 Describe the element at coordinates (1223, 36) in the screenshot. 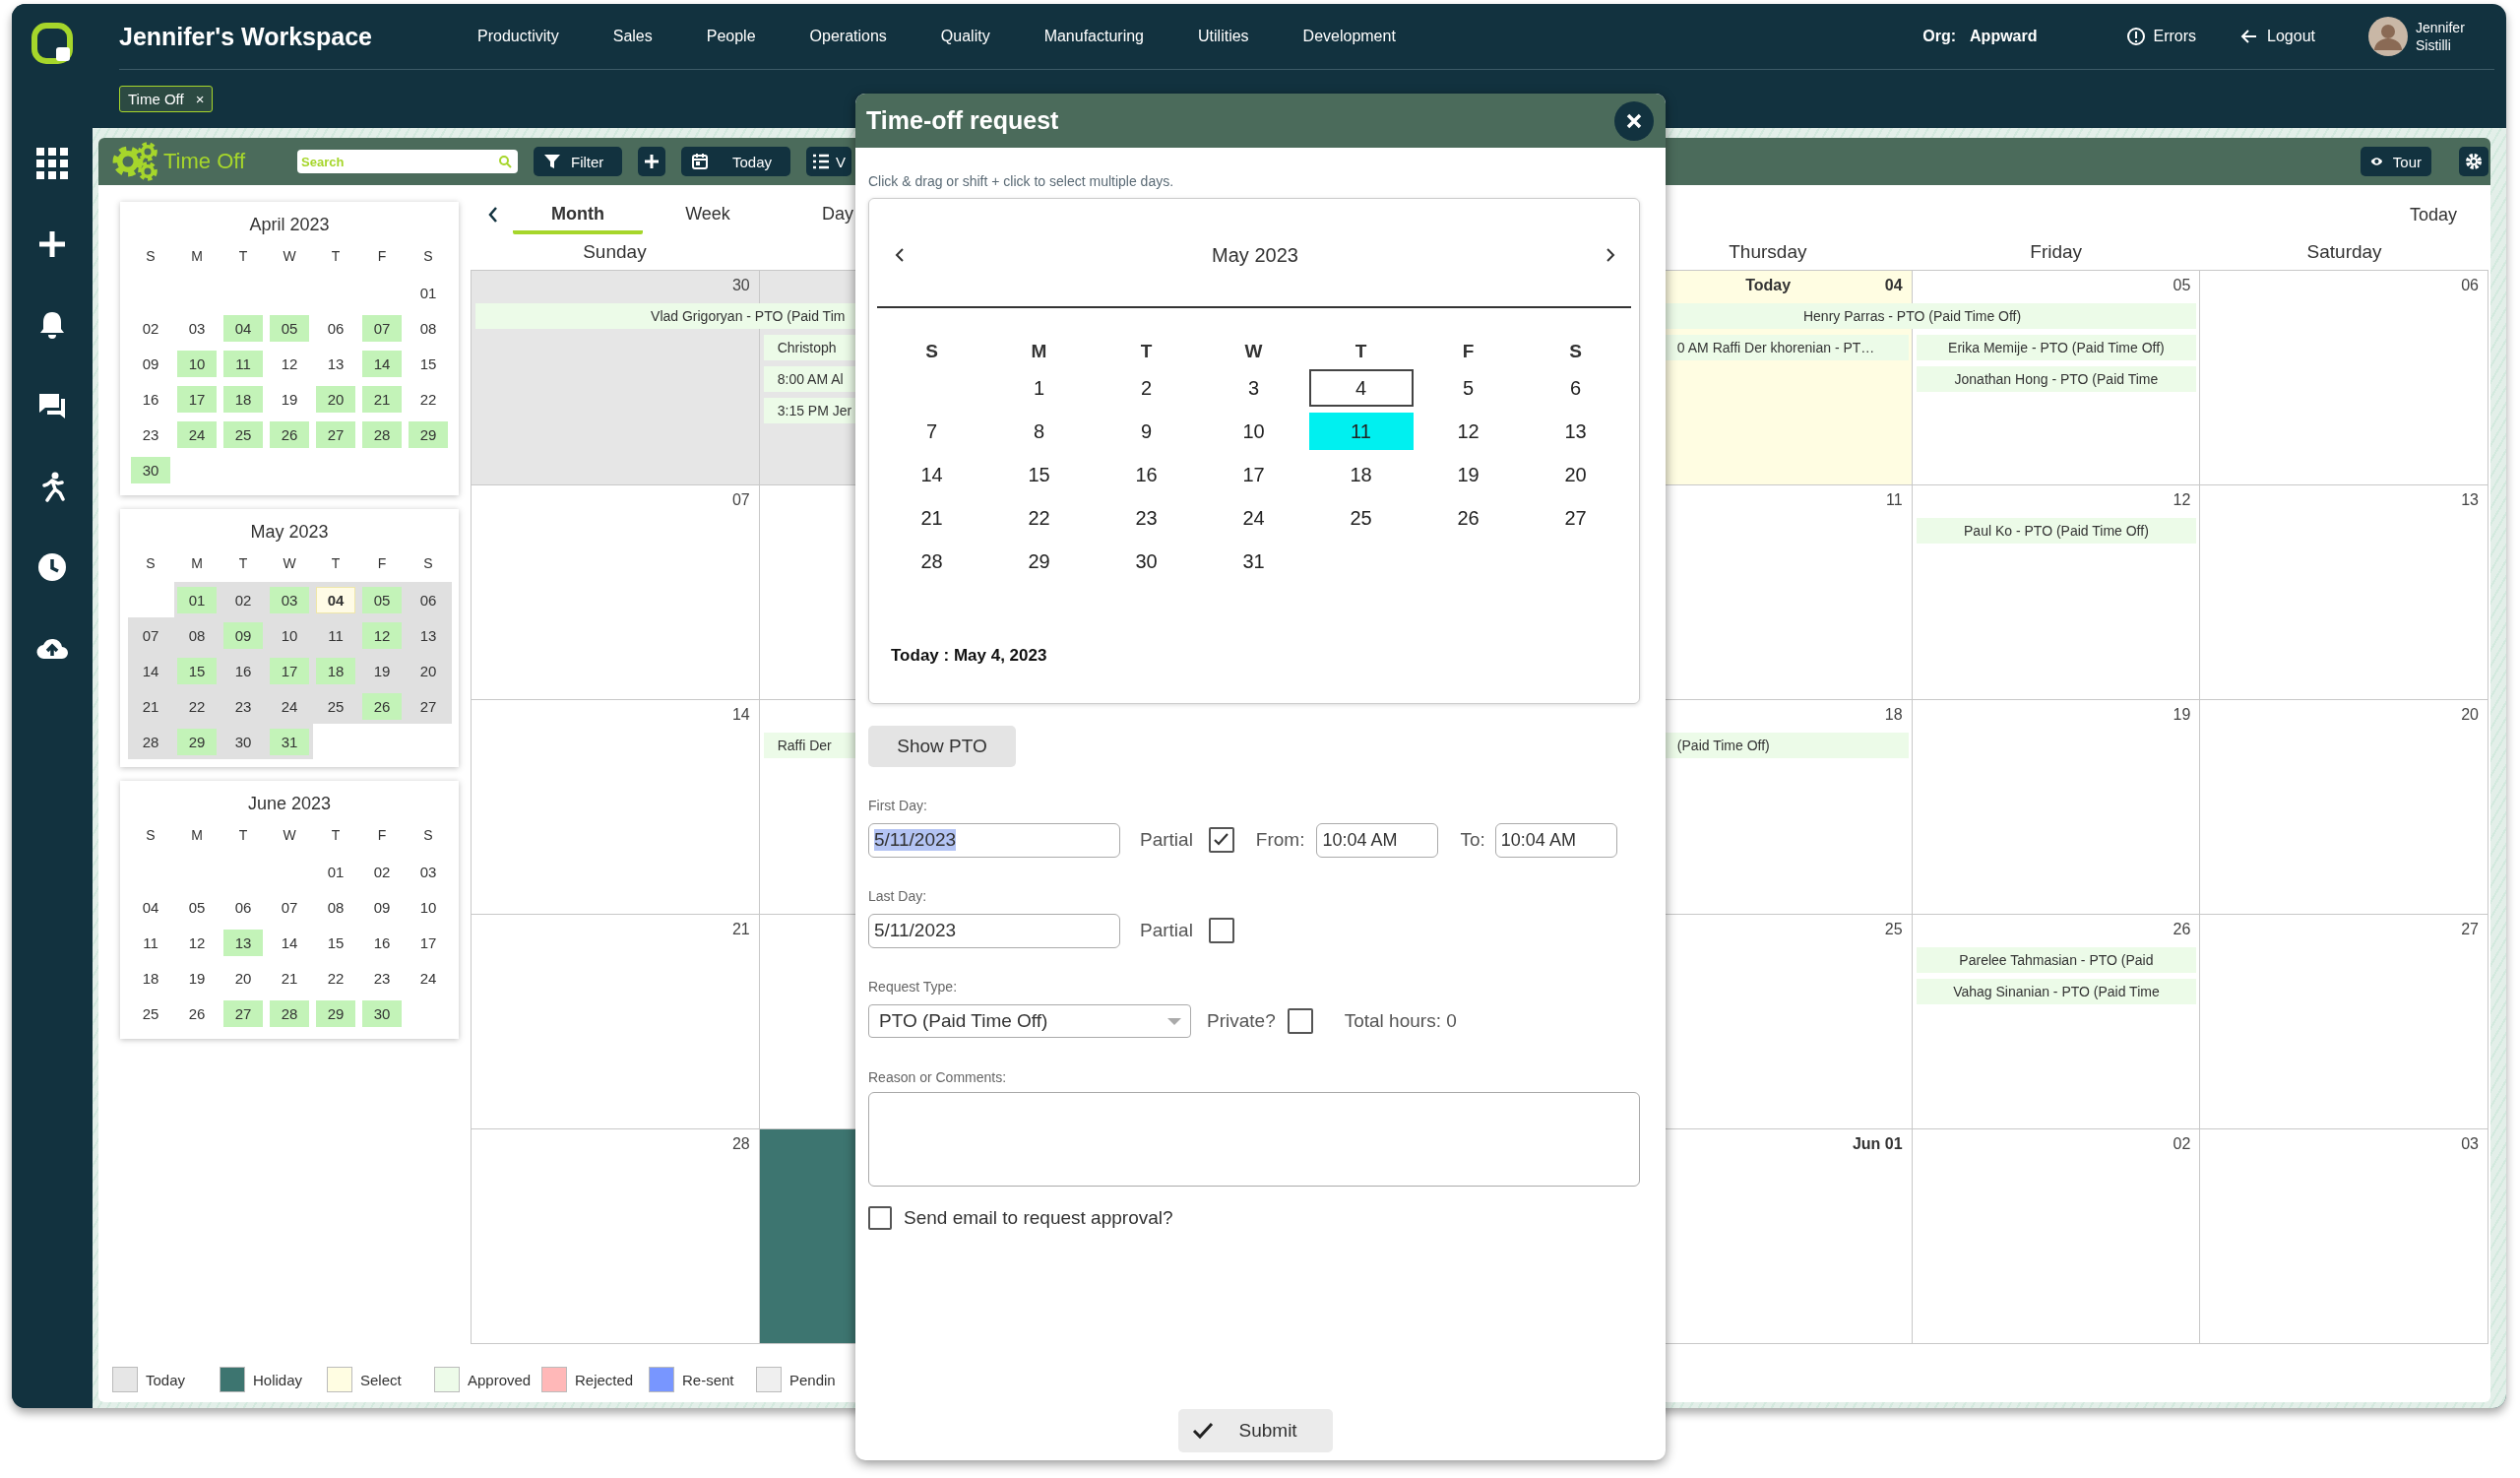

I see `menu-item: Utilities` at that location.